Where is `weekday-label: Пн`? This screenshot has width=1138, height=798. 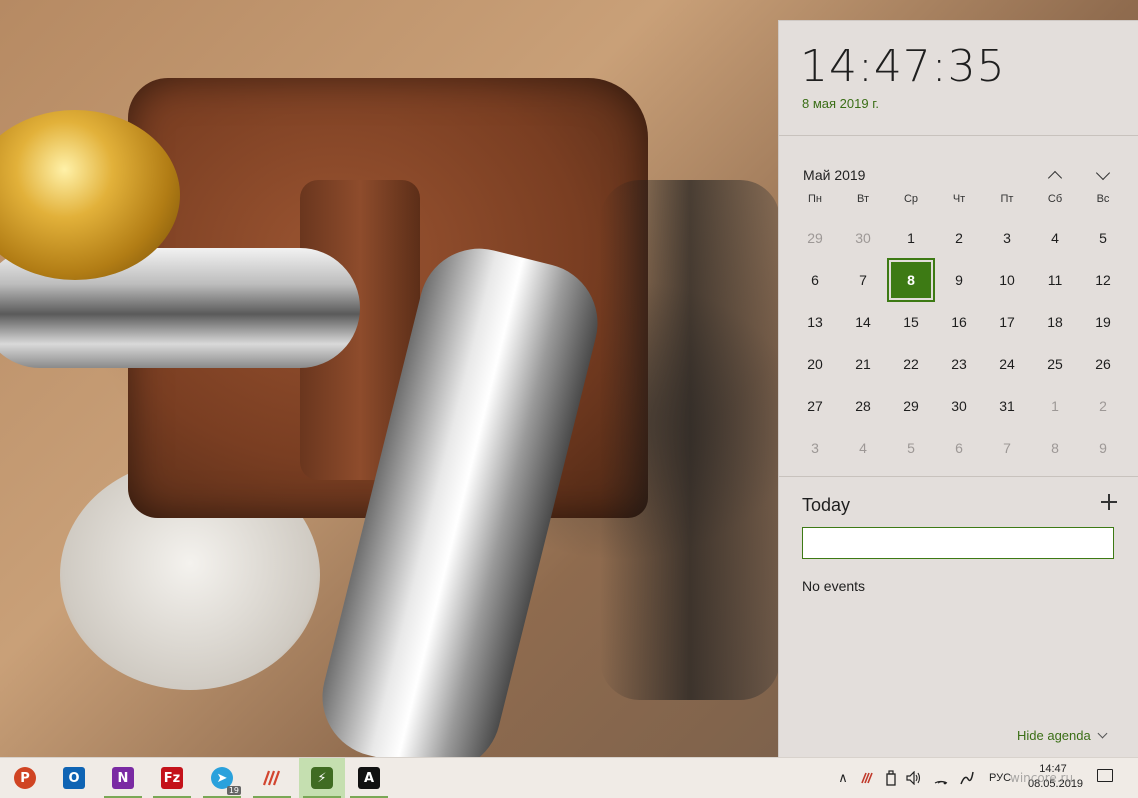
weekday-label: Пн is located at coordinates (815, 199).